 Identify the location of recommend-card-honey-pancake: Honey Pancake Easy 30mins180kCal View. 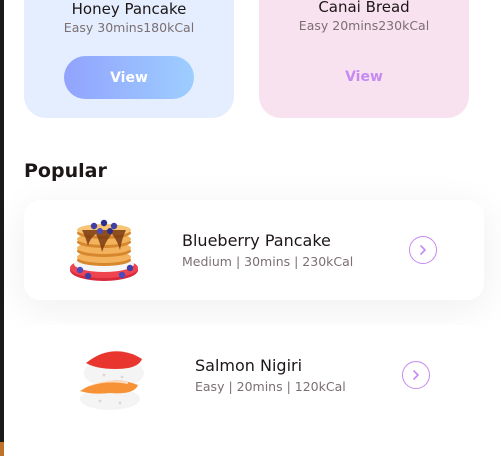
(129, 59).